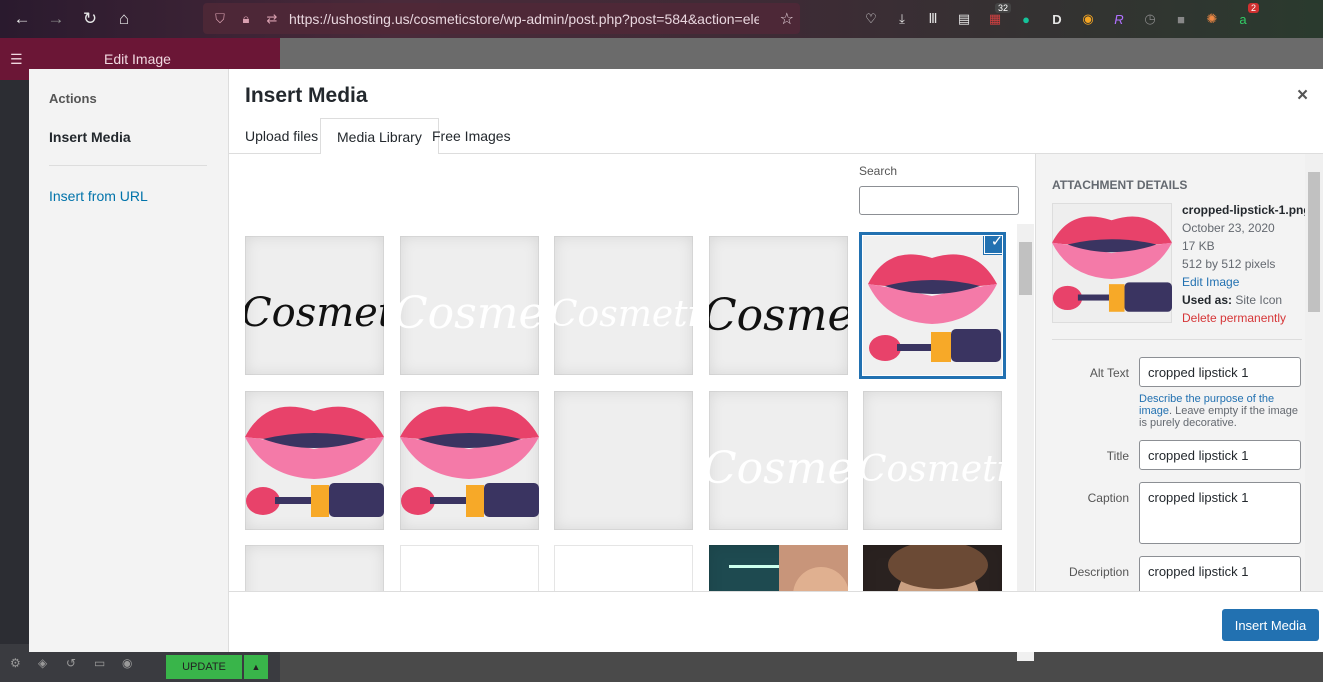  Describe the element at coordinates (19, 59) in the screenshot. I see `hamburger-icon: ☰` at that location.